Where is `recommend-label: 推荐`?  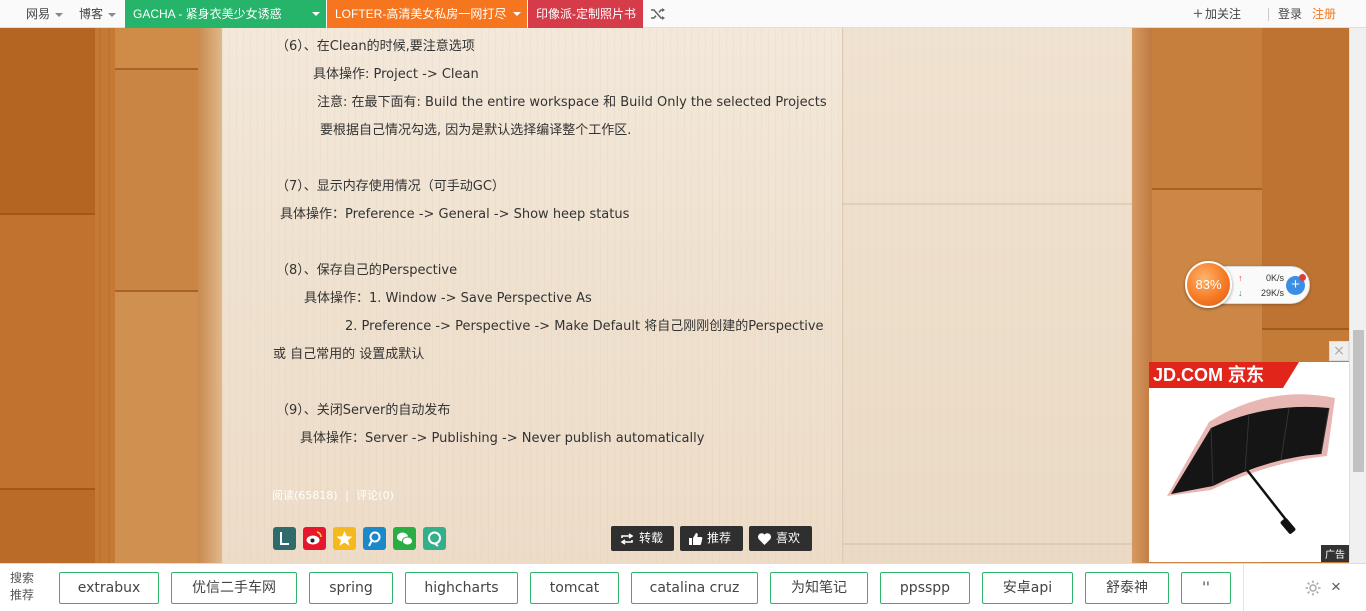
recommend-label: 推荐 is located at coordinates (719, 538).